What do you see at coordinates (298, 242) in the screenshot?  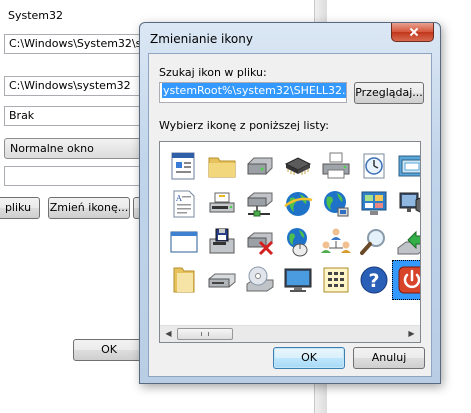 I see `globe-mouse-icon` at bounding box center [298, 242].